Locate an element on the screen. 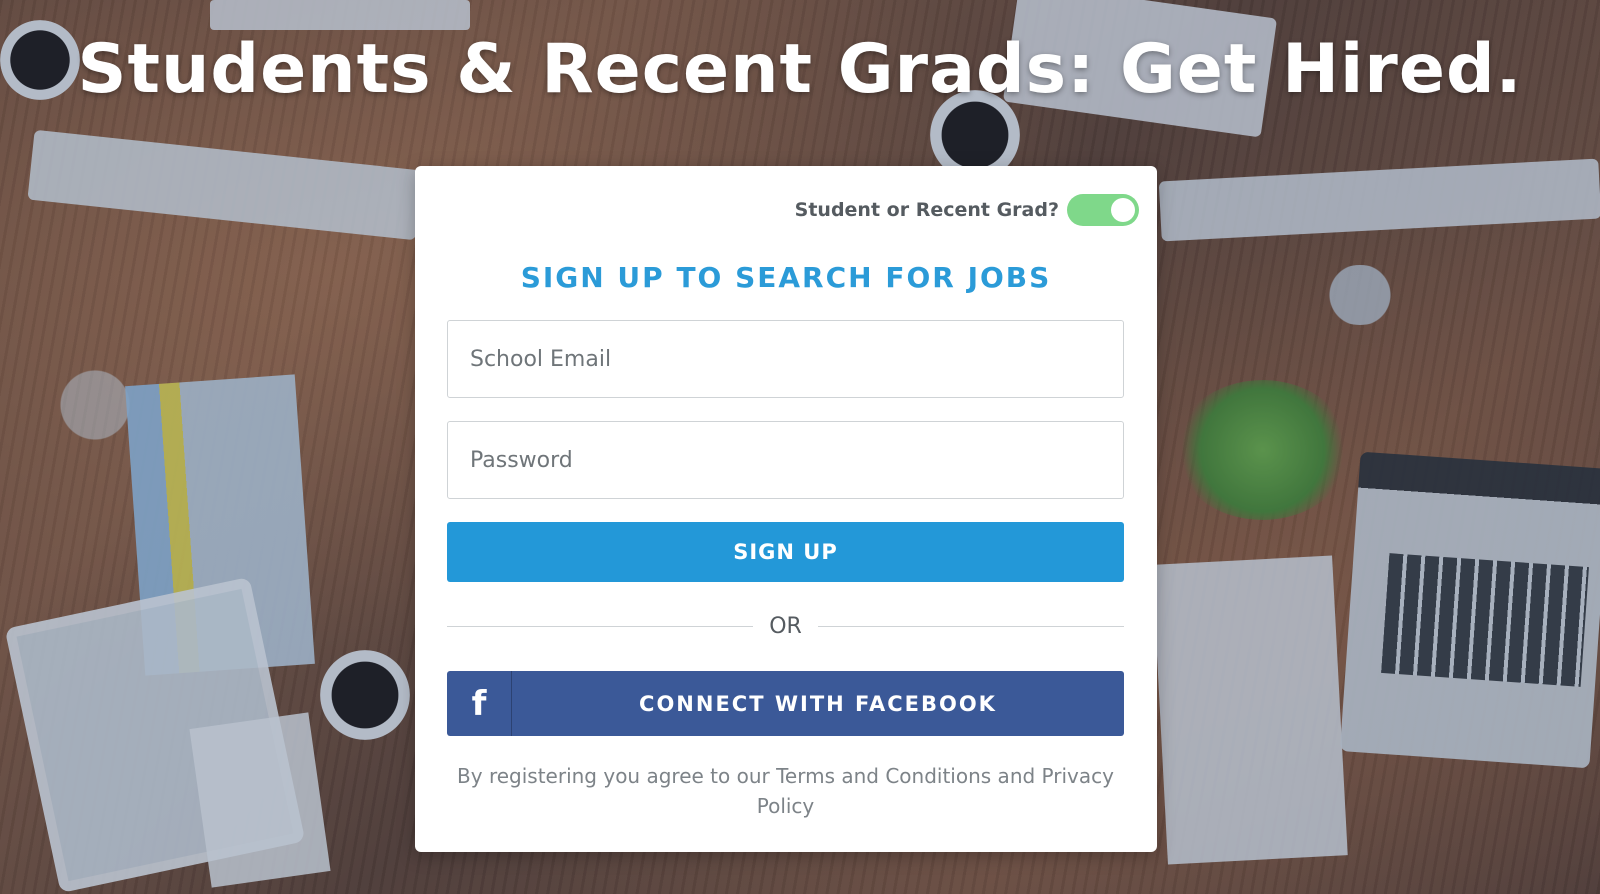  or-divider: OR is located at coordinates (786, 626).